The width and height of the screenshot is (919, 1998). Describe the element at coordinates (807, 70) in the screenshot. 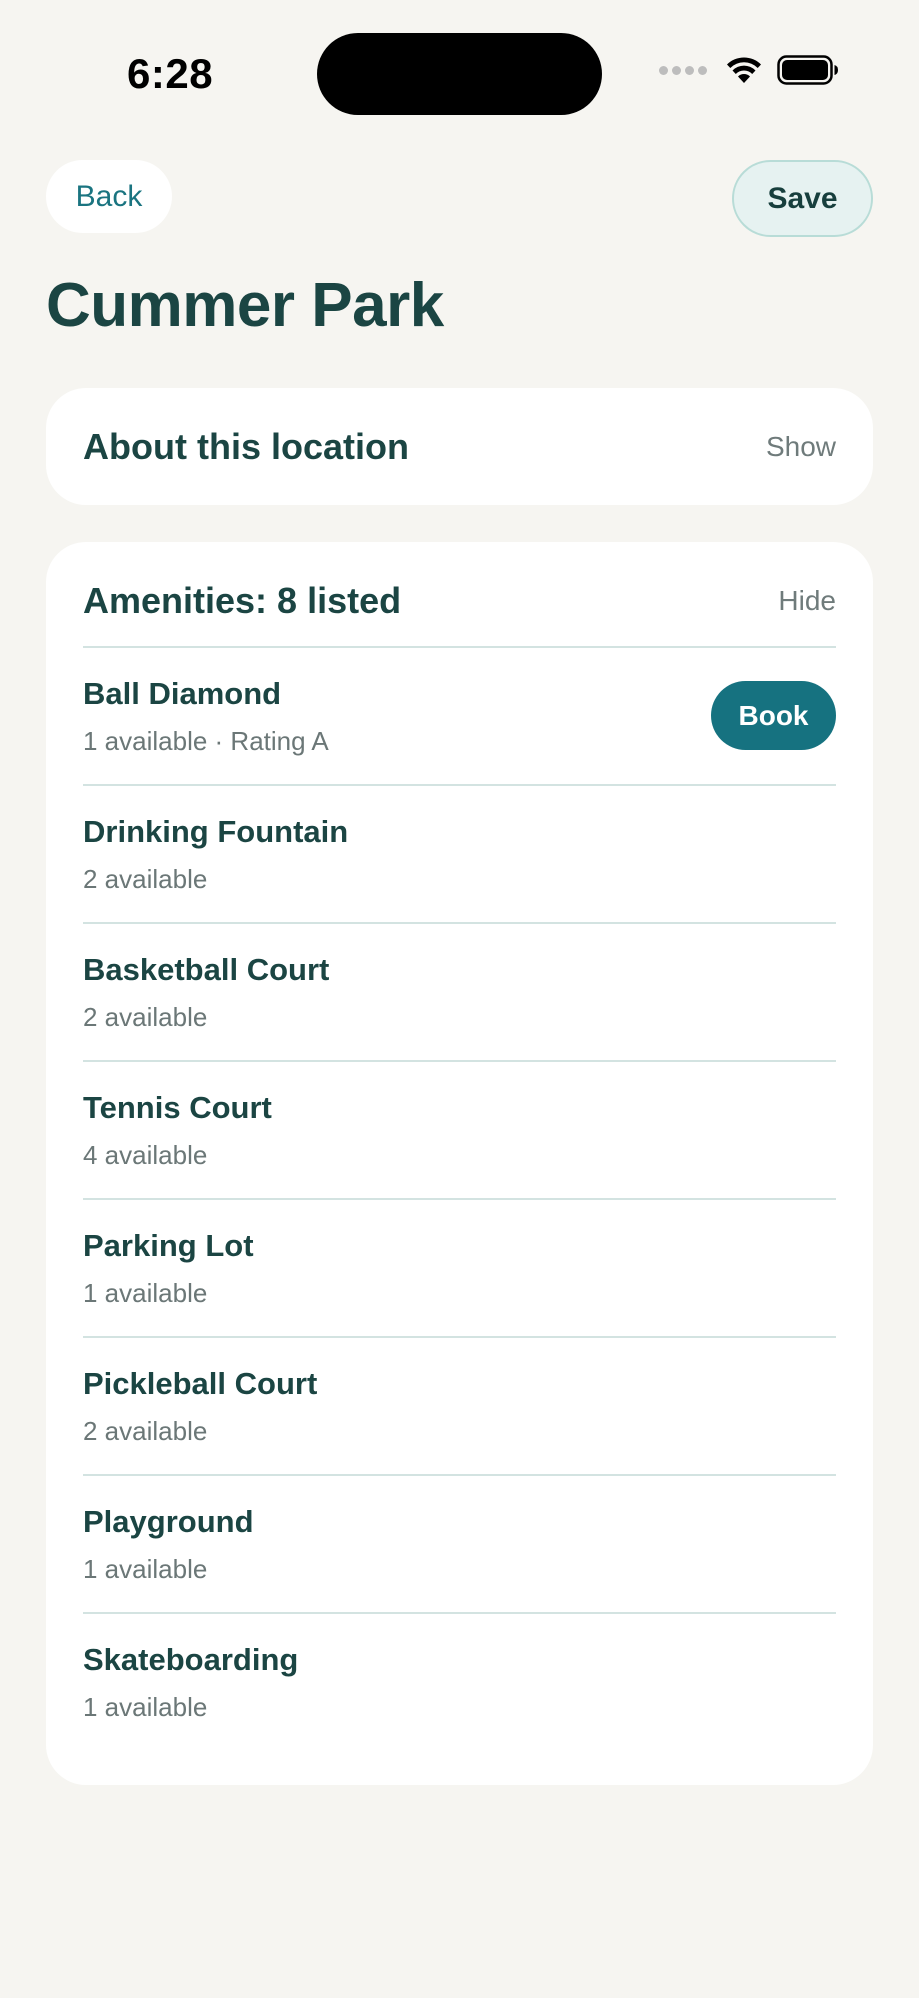

I see `battery-icon` at that location.